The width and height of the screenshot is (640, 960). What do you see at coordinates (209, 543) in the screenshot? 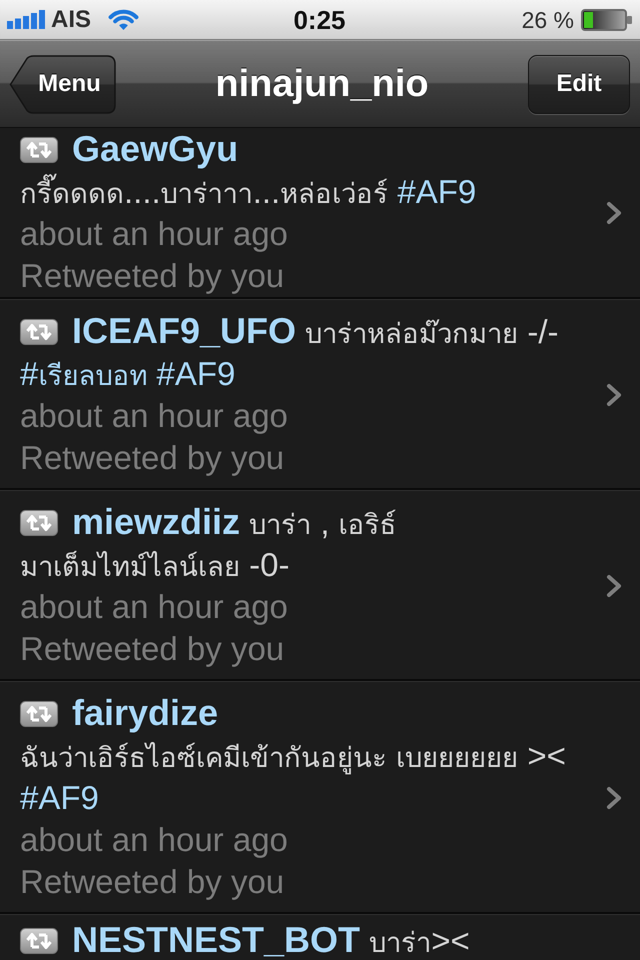
I see `tweet-text: miewzdiiz บาร่า , เอริธ์ มาเต็มไทม์ไลน์เลย -0-` at bounding box center [209, 543].